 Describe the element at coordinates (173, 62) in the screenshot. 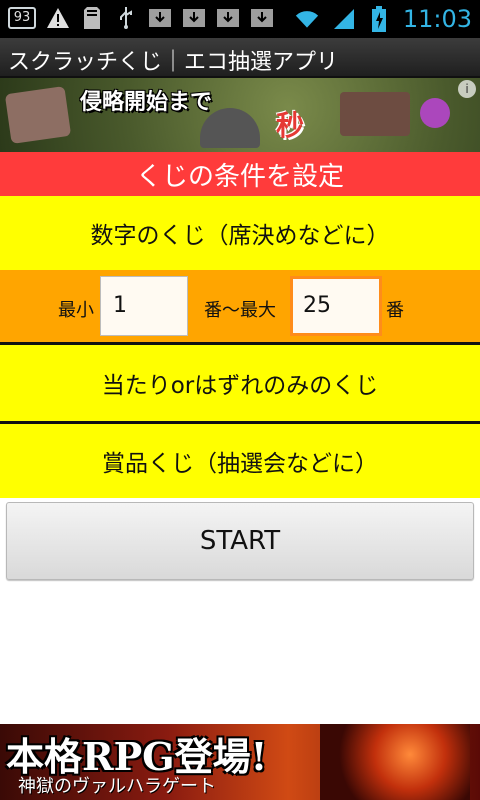

I see `app-title: スクラッチくじ｜エコ抽選アプリ` at that location.